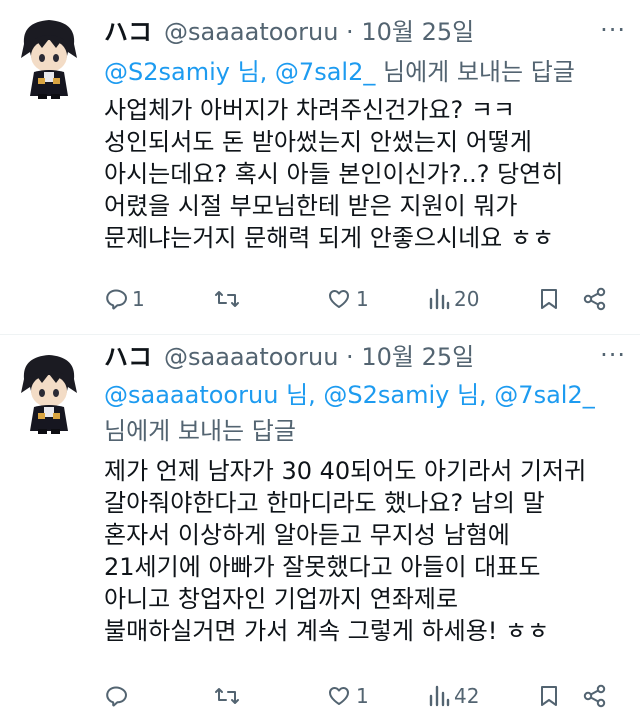  I want to click on reply-mentions: @S2samiy 님, @7sal2_, so click(239, 72).